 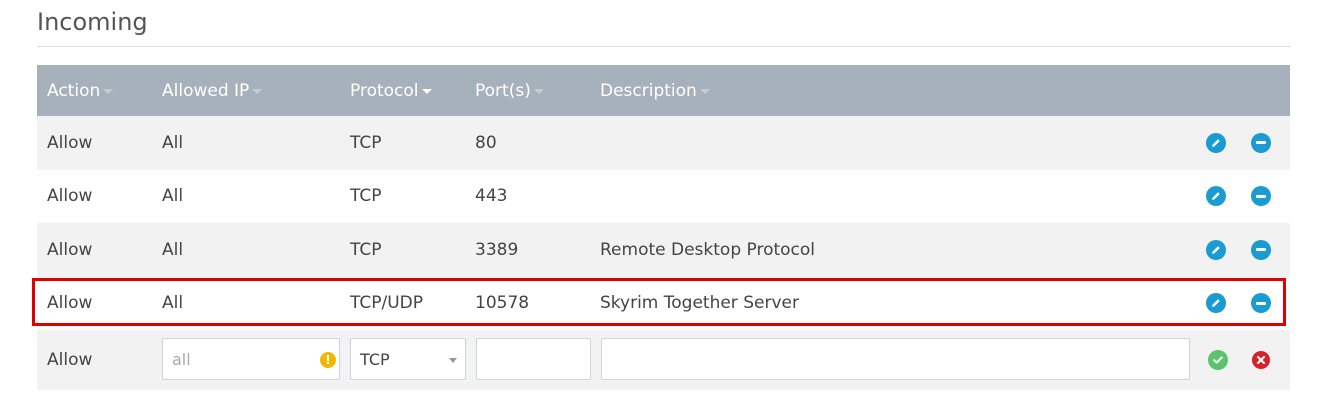 I want to click on column-header-ports: Port(s), so click(x=509, y=90).